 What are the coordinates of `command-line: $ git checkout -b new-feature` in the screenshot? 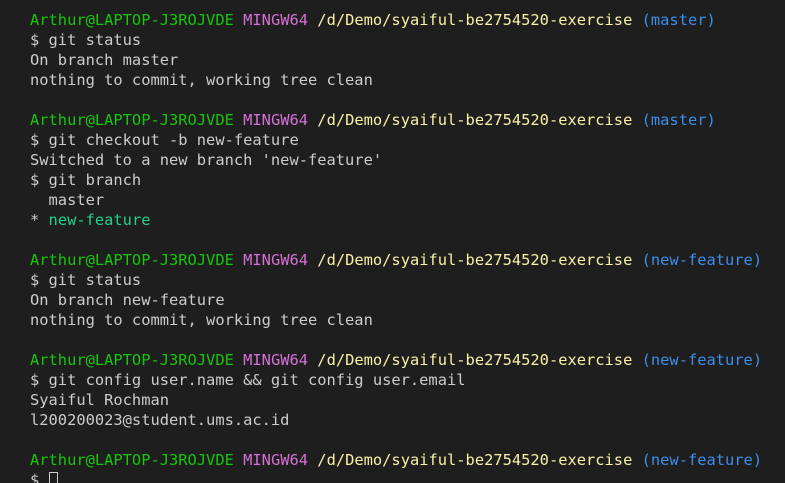 It's located at (164, 140).